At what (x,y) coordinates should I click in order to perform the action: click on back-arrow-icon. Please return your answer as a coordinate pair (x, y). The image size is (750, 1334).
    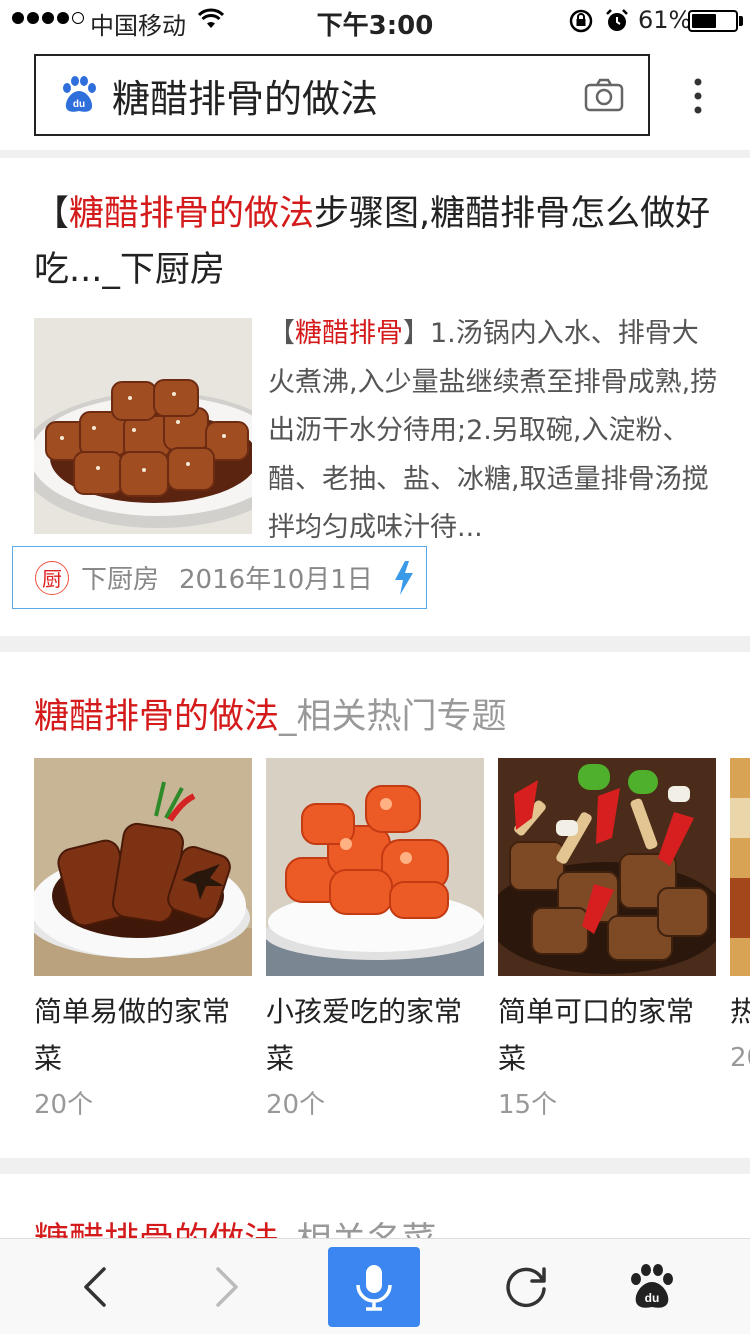
    Looking at the image, I should click on (96, 1287).